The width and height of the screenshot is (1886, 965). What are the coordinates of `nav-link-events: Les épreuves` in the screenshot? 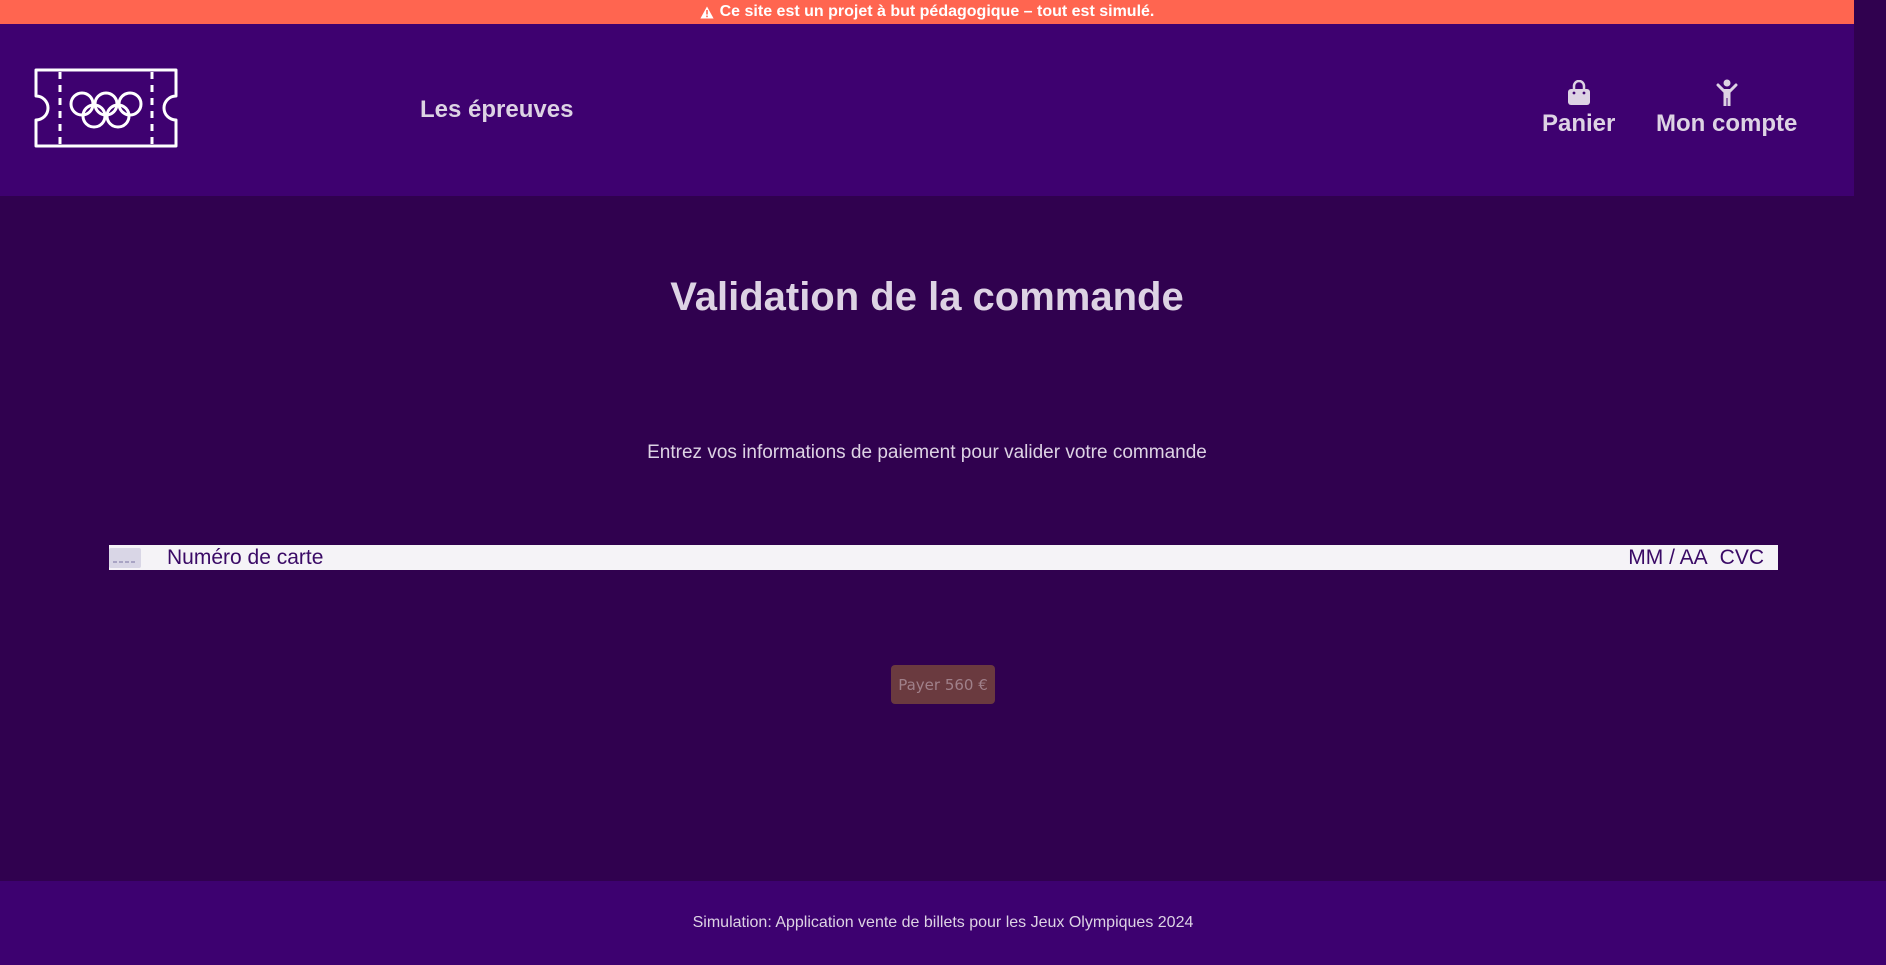 It's located at (496, 110).